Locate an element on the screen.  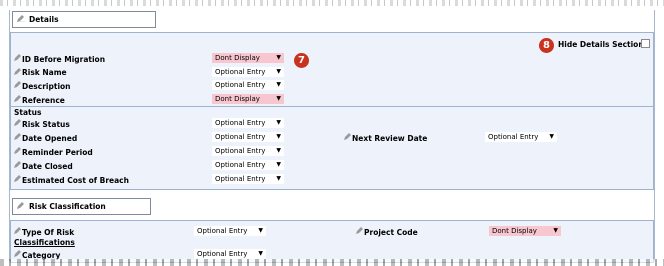
hide-section-badge: 8 is located at coordinates (546, 45).